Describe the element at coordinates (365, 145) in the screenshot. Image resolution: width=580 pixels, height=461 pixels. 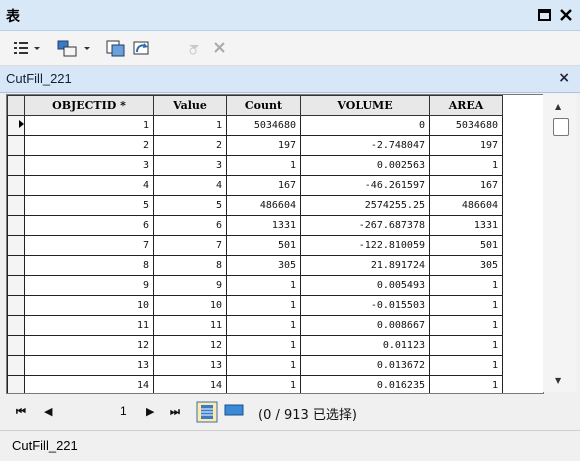
I see `table-cell: -2.748047` at that location.